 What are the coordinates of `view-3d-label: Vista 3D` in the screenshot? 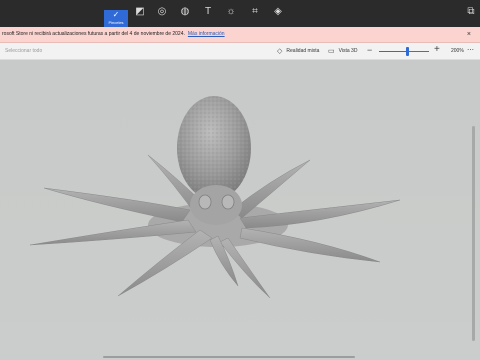 It's located at (348, 51).